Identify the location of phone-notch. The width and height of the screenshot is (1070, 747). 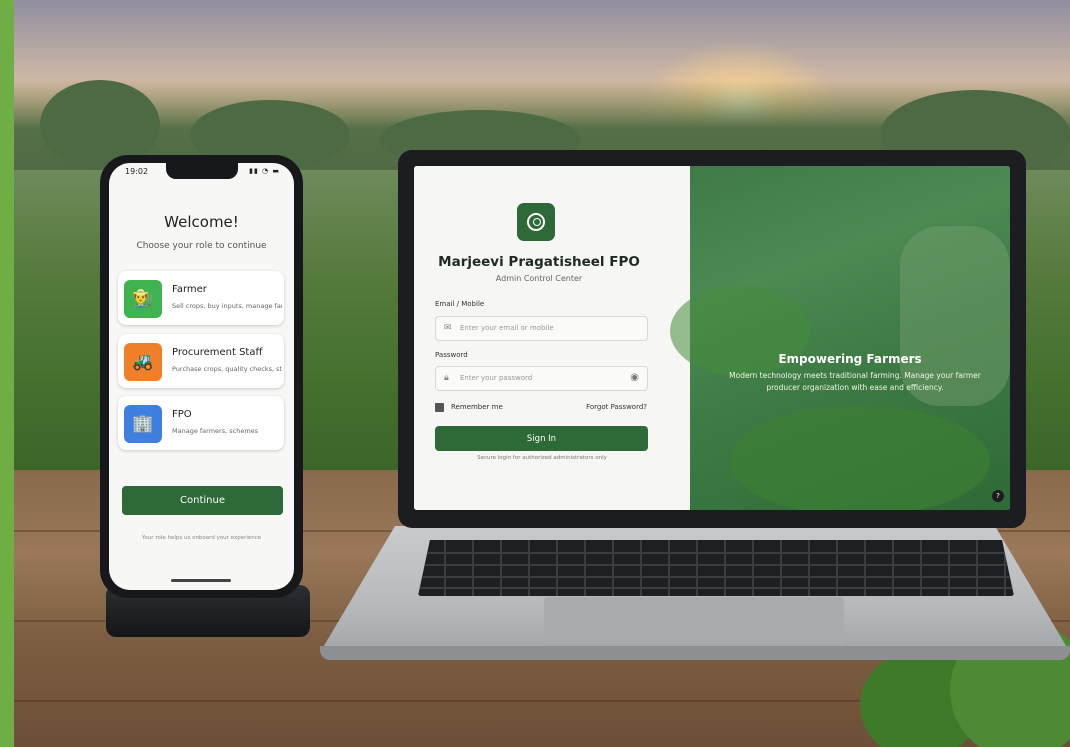
(202, 171).